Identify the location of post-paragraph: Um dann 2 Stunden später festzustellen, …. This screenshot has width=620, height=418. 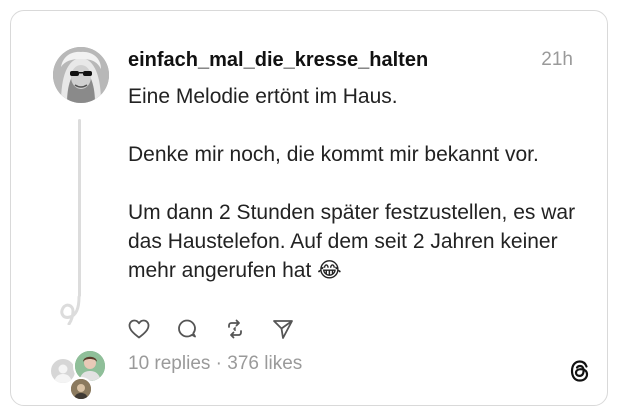
(352, 241).